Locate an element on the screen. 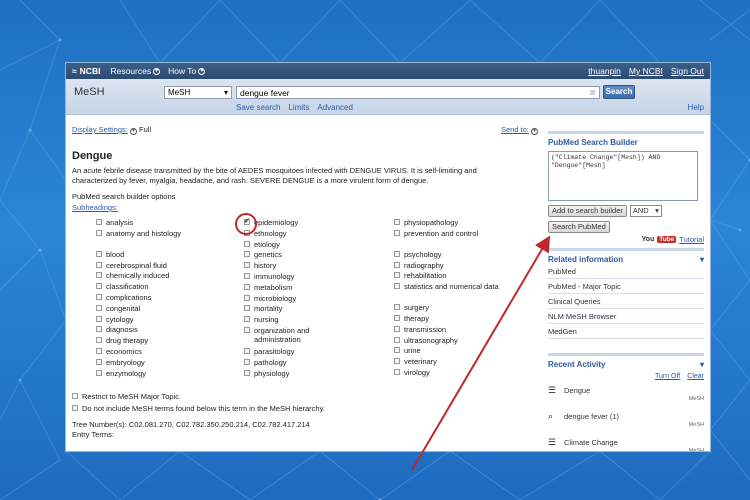 The height and width of the screenshot is (500, 750). subheading-checkbox-nursing: nursing is located at coordinates (289, 320).